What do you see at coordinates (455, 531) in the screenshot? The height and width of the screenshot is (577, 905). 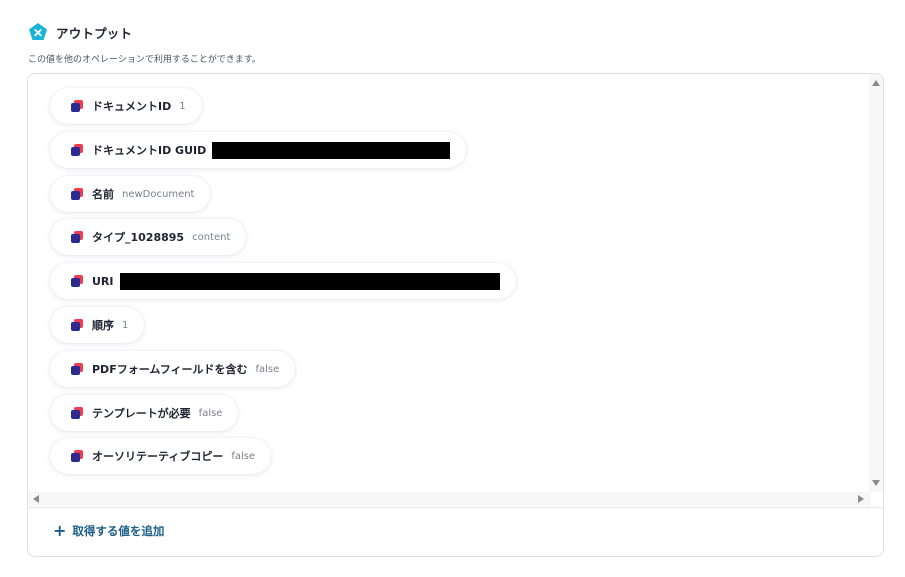 I see `panel-footer: + 取得する値を追加` at bounding box center [455, 531].